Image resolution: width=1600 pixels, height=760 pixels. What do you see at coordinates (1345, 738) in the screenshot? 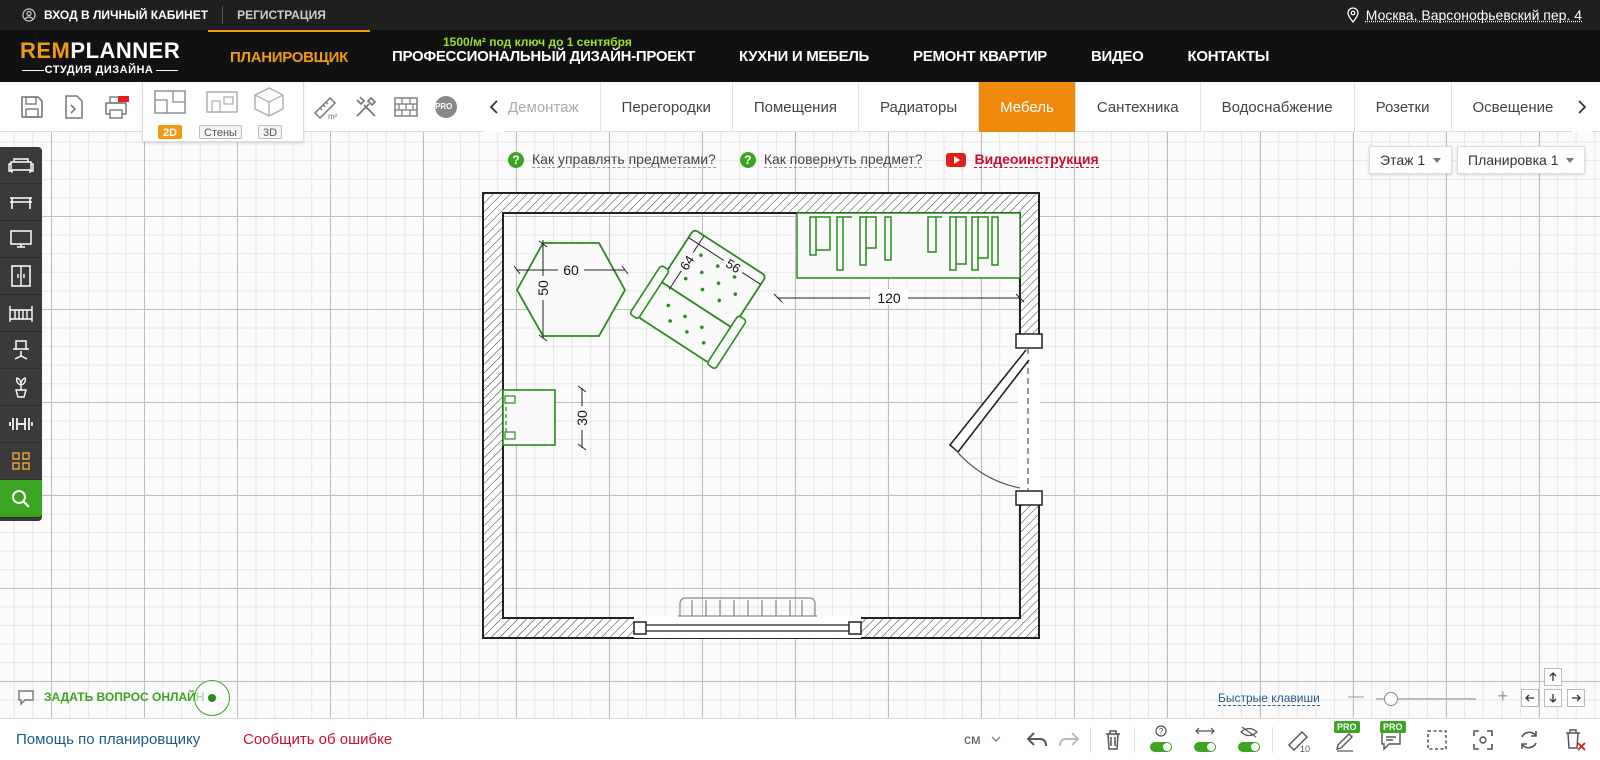
I see `draw-pro-button: PRO` at bounding box center [1345, 738].